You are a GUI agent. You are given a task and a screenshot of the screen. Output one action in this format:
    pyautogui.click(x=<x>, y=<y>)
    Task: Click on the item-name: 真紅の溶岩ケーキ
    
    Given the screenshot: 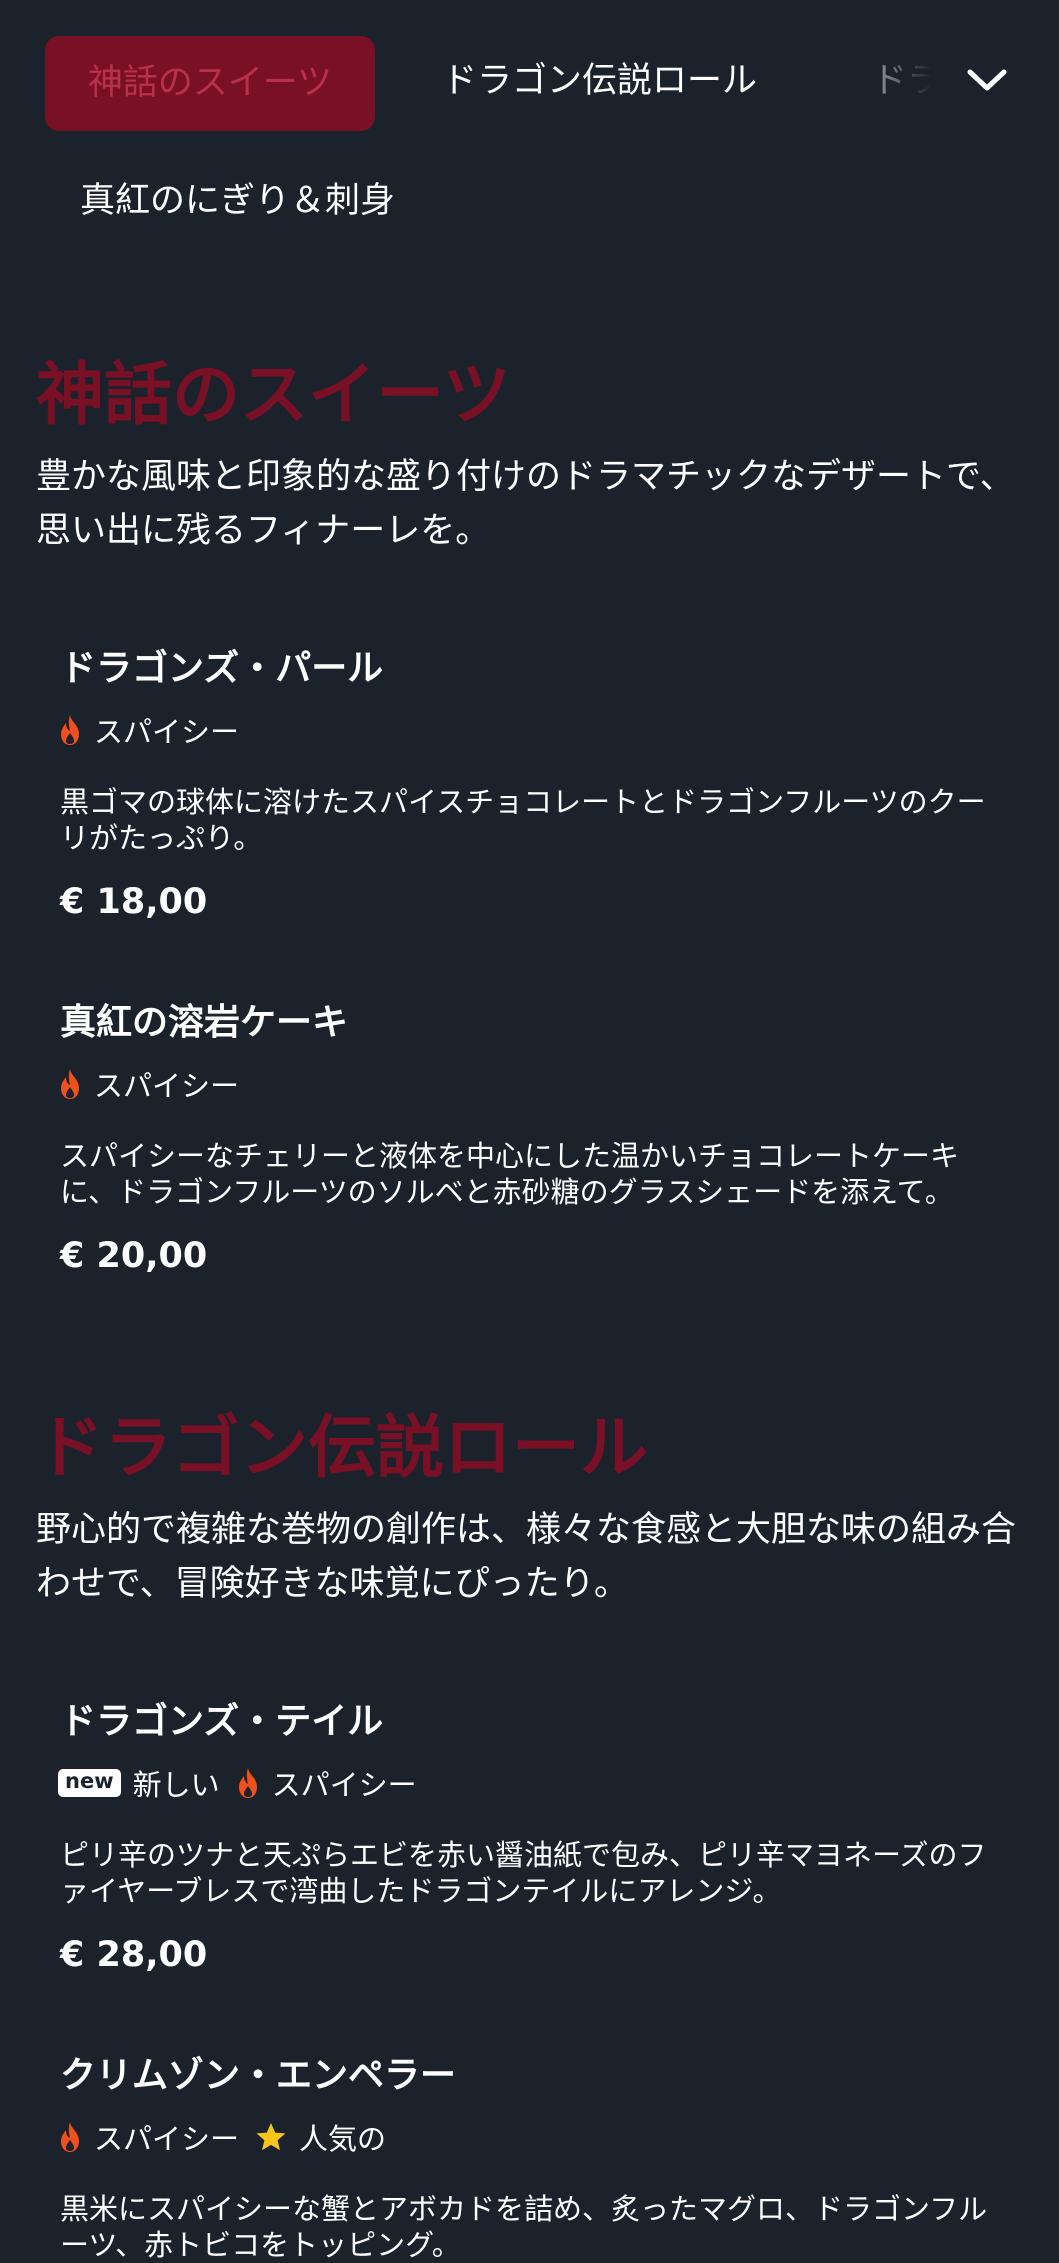 What is the action you would take?
    pyautogui.click(x=204, y=1022)
    